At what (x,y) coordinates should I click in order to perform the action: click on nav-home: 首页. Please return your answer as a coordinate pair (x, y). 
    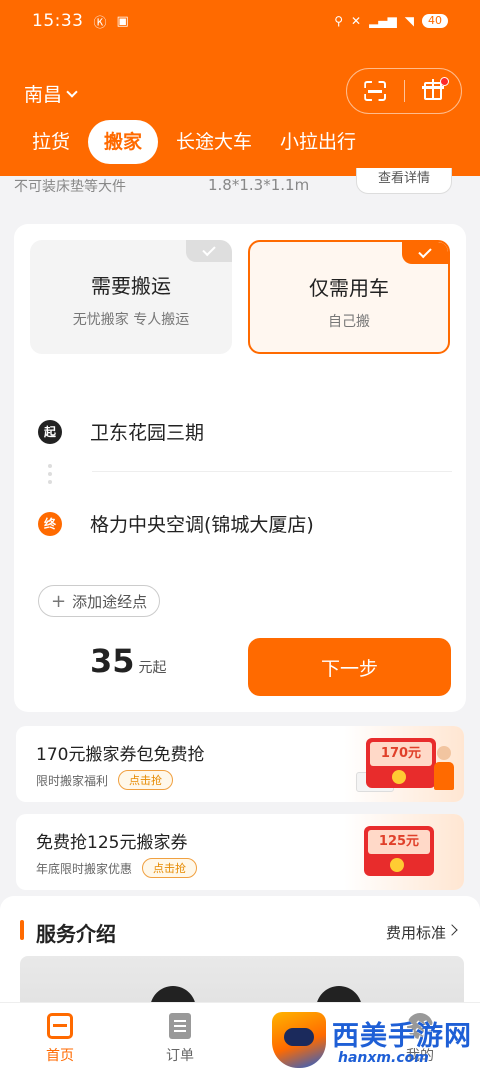
    Looking at the image, I should click on (60, 1039).